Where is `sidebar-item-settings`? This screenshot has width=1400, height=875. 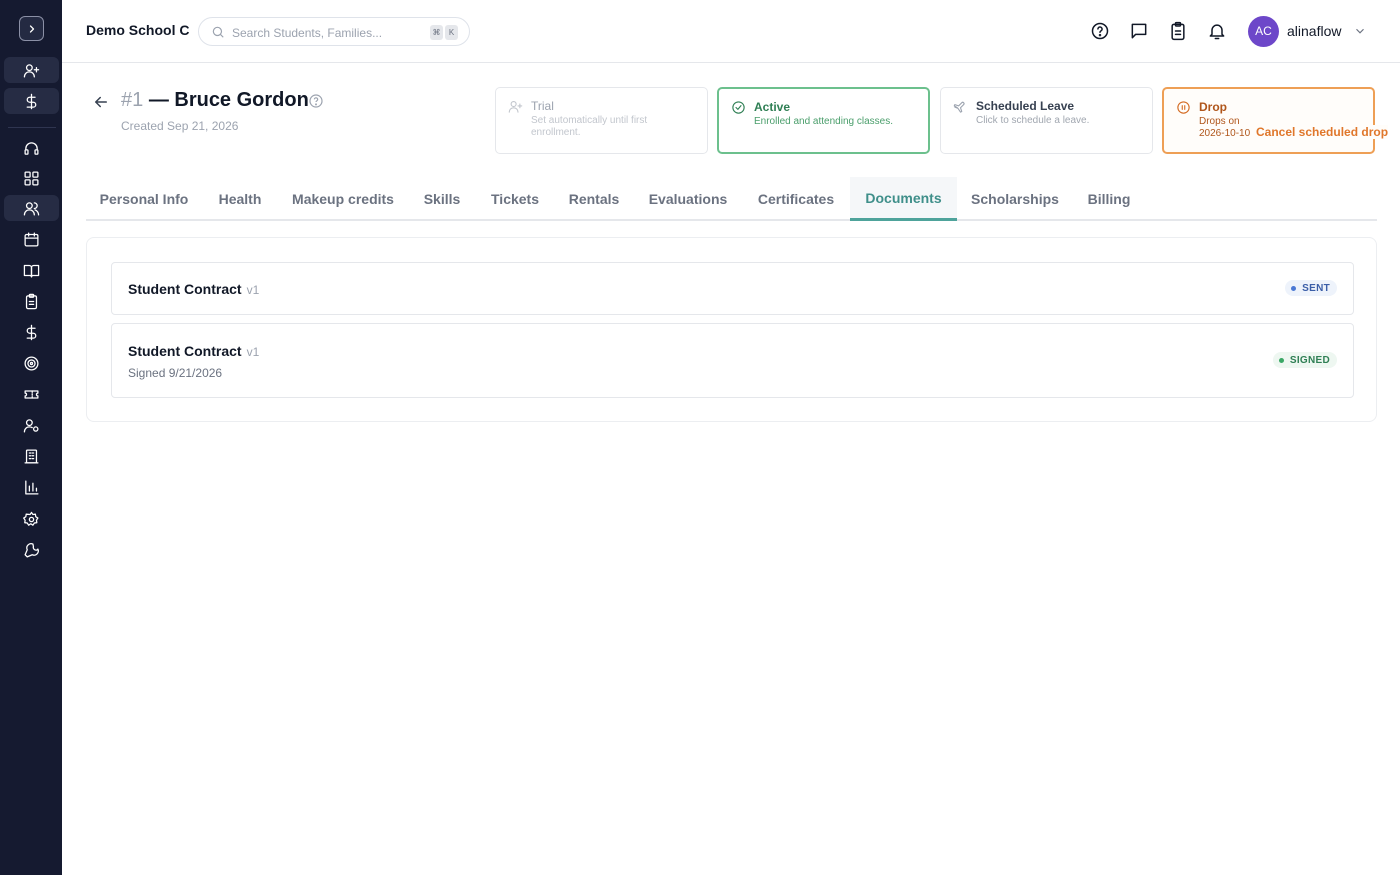
sidebar-item-settings is located at coordinates (31, 519).